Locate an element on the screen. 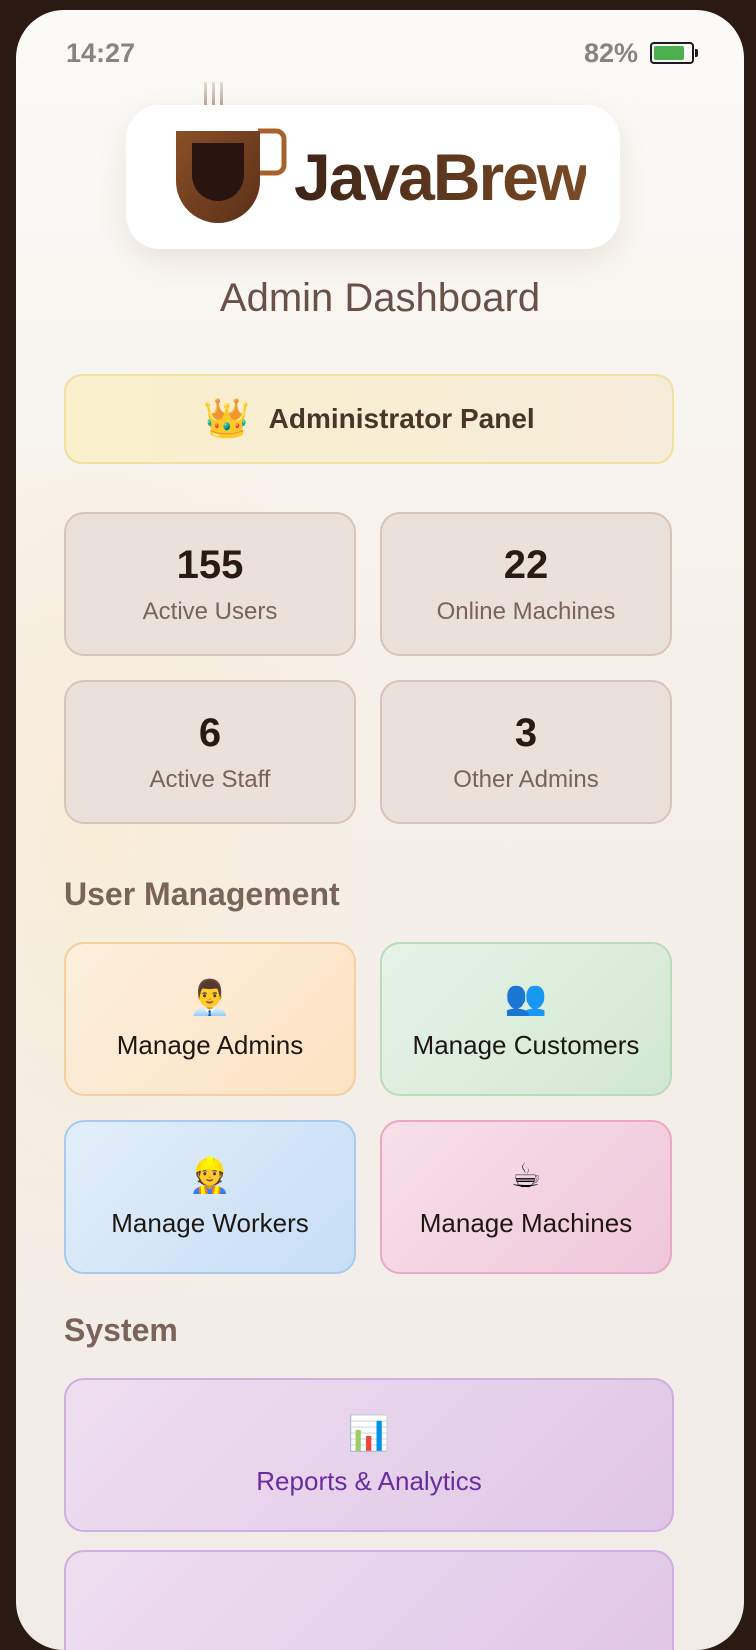 Image resolution: width=756 pixels, height=1650 pixels. section-title-user-management: User Management is located at coordinates (202, 894).